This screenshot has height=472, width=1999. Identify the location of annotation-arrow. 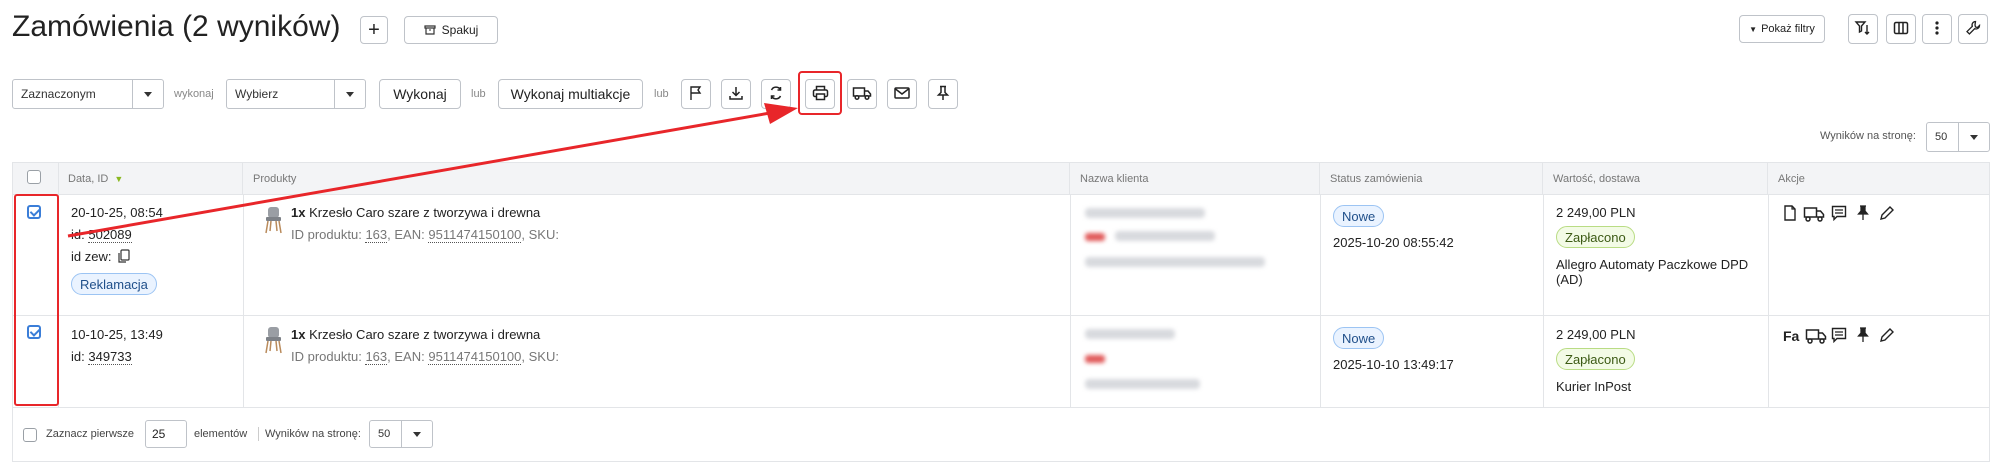
(432, 170).